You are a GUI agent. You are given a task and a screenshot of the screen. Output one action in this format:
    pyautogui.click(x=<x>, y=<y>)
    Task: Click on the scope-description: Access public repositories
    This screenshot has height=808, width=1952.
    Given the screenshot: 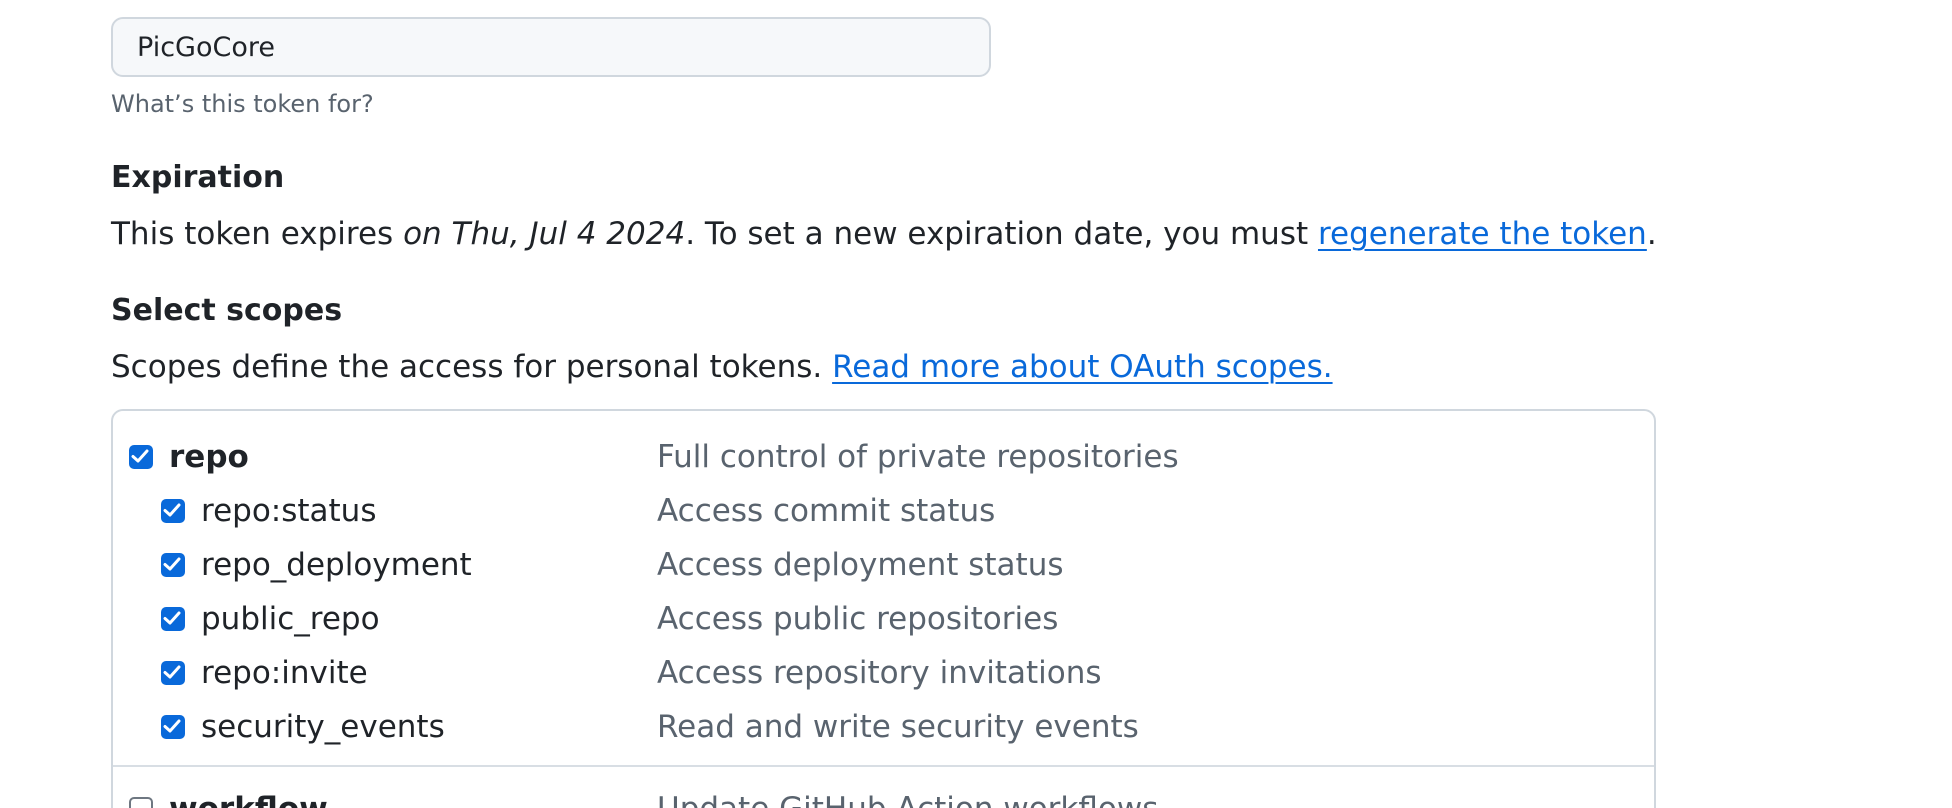 What is the action you would take?
    pyautogui.click(x=858, y=619)
    